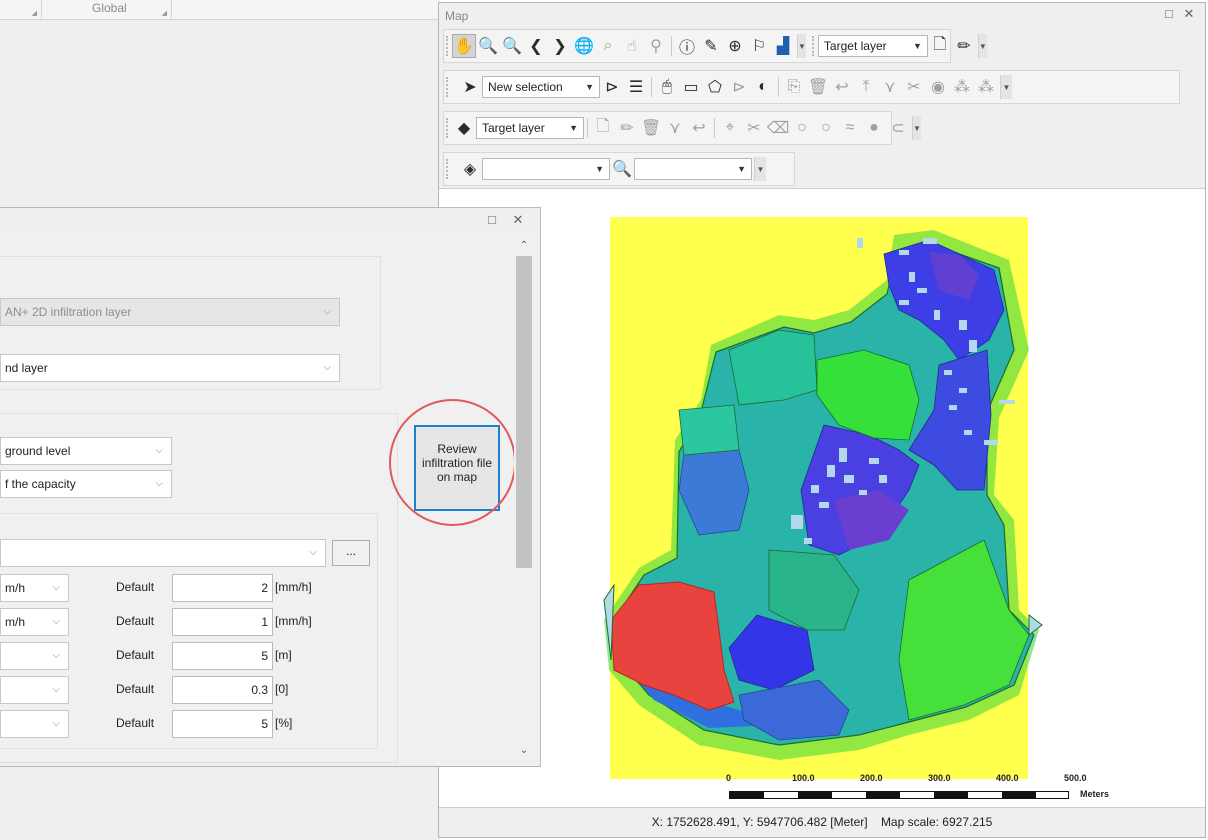  What do you see at coordinates (874, 128) in the screenshot?
I see `points-icon: ●` at bounding box center [874, 128].